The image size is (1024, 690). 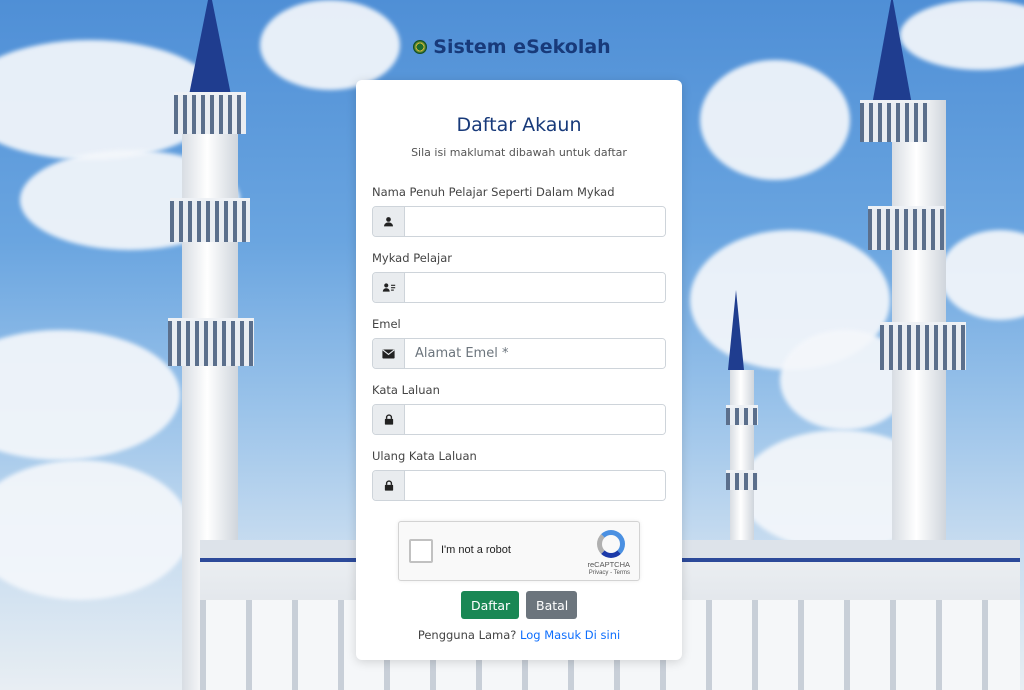 I want to click on input-group-full-name, so click(x=519, y=221).